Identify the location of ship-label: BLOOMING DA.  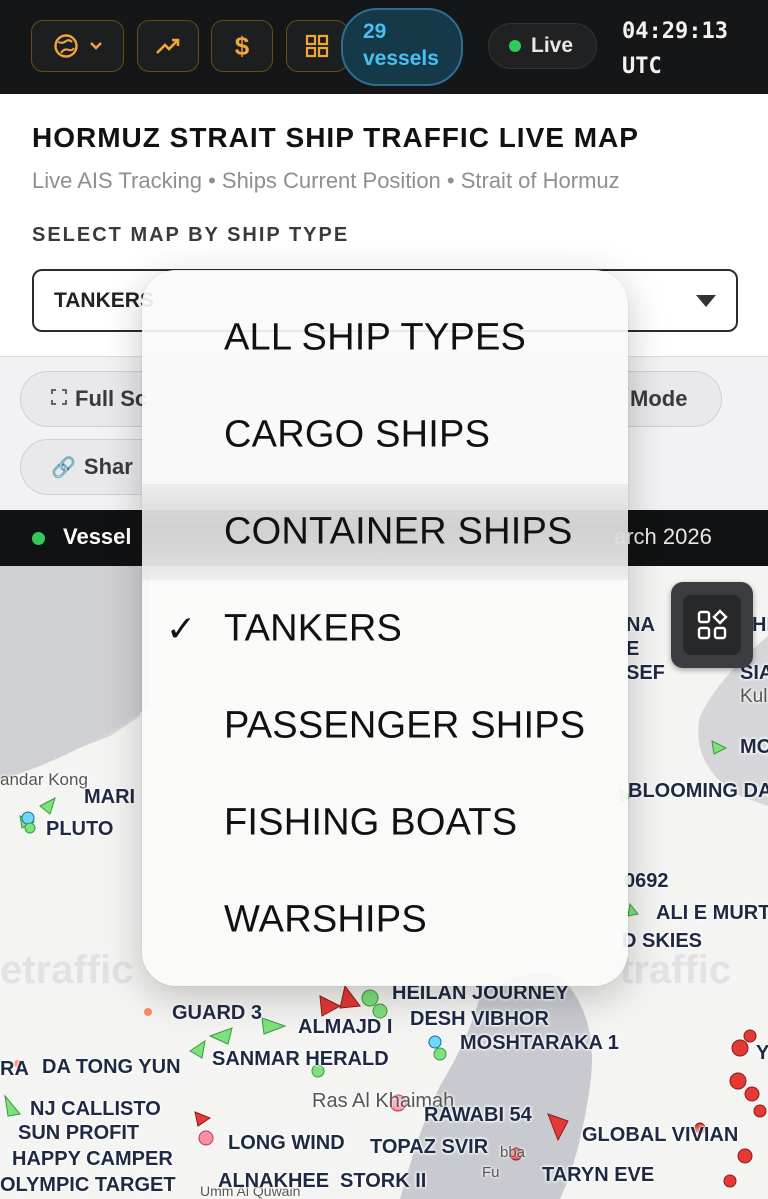
(698, 791).